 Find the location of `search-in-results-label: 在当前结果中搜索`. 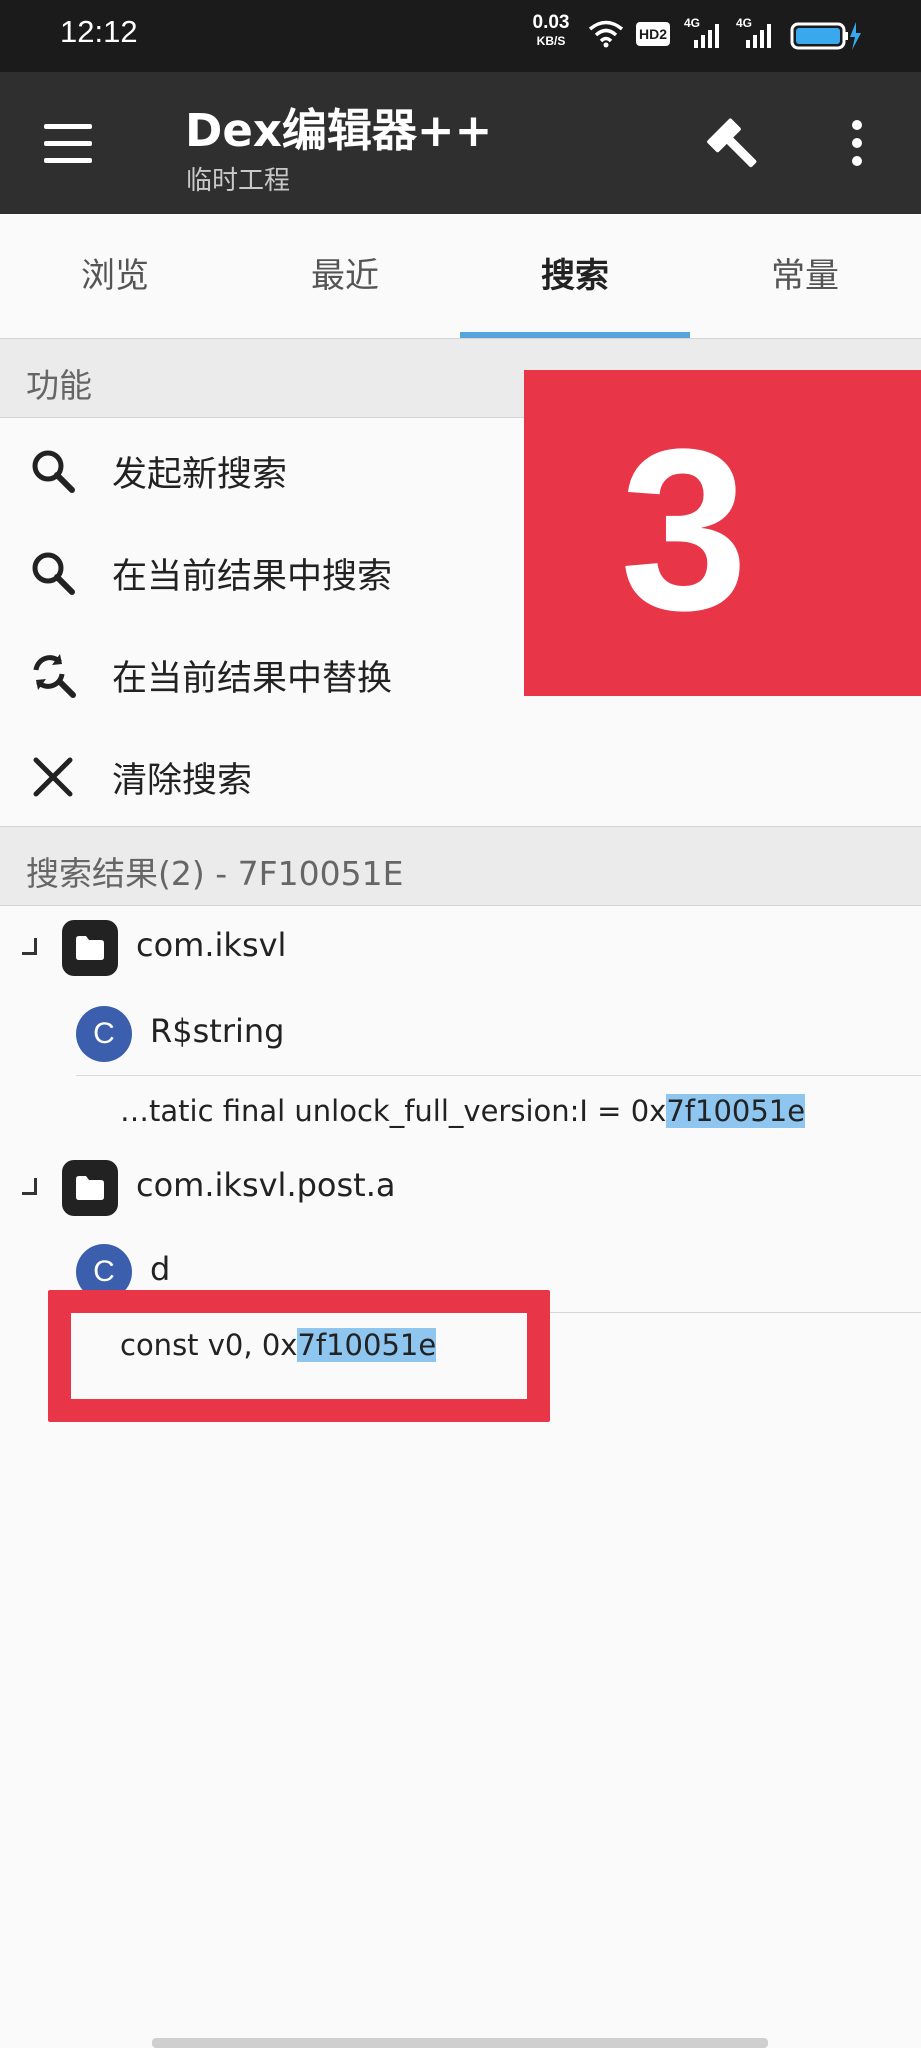

search-in-results-label: 在当前结果中搜索 is located at coordinates (252, 577).